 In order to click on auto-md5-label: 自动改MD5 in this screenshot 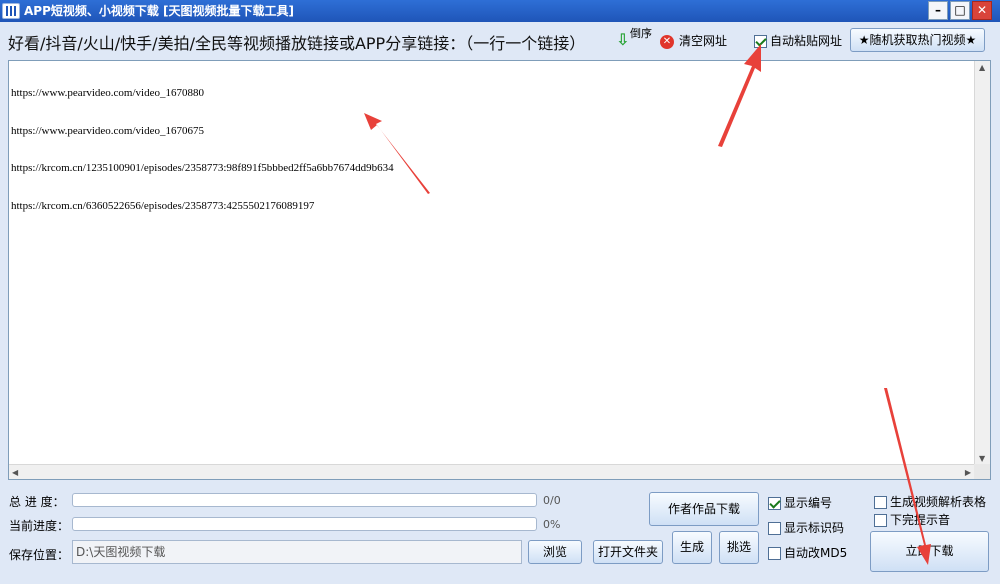, I will do `click(816, 553)`.